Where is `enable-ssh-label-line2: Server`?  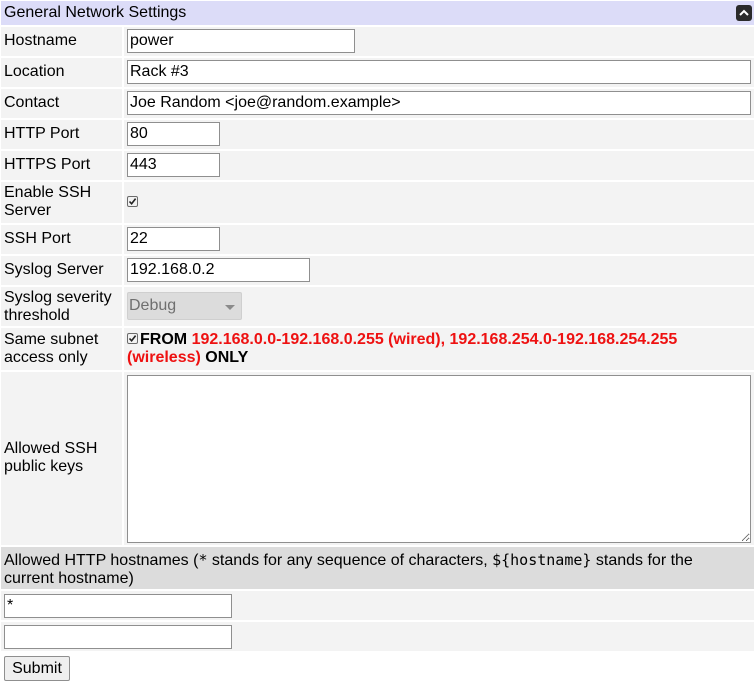 enable-ssh-label-line2: Server is located at coordinates (28, 210).